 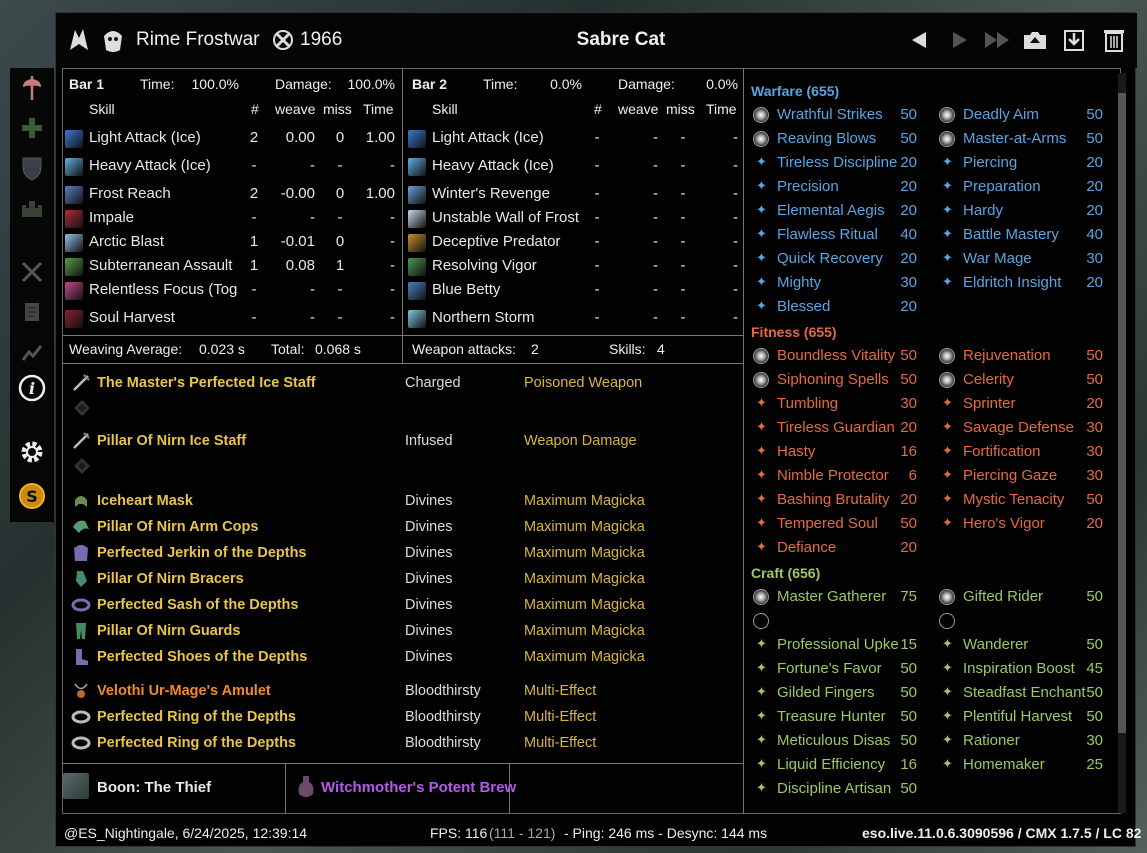 What do you see at coordinates (919, 40) in the screenshot?
I see `previous-fight-button` at bounding box center [919, 40].